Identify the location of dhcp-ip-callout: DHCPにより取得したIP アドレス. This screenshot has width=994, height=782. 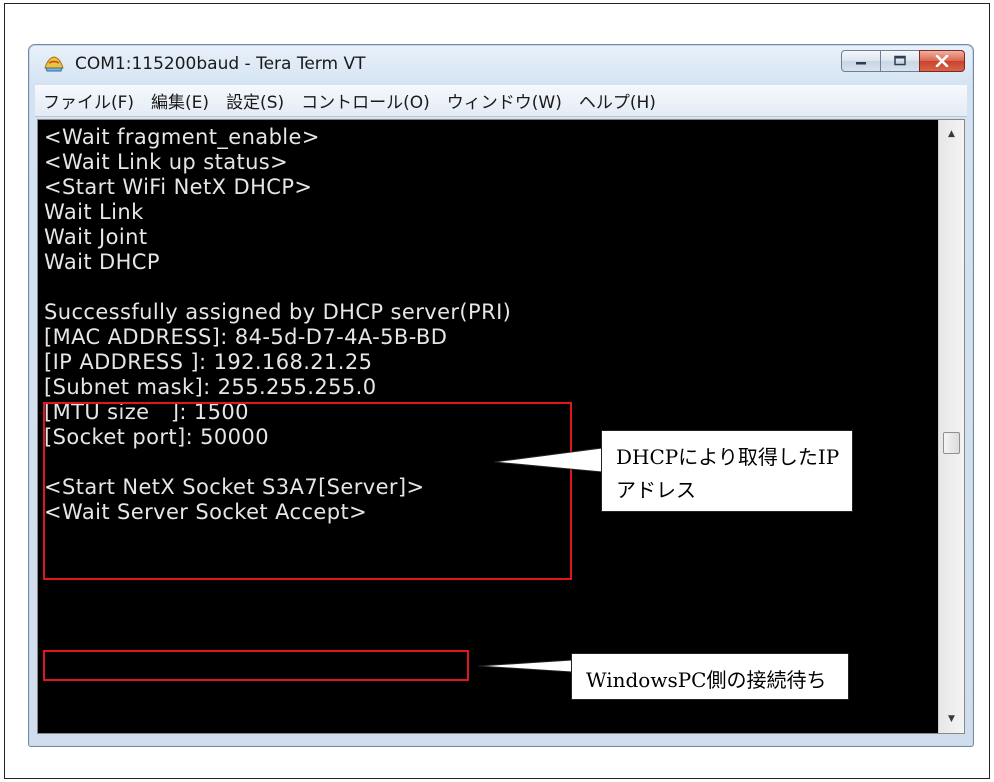
(727, 471).